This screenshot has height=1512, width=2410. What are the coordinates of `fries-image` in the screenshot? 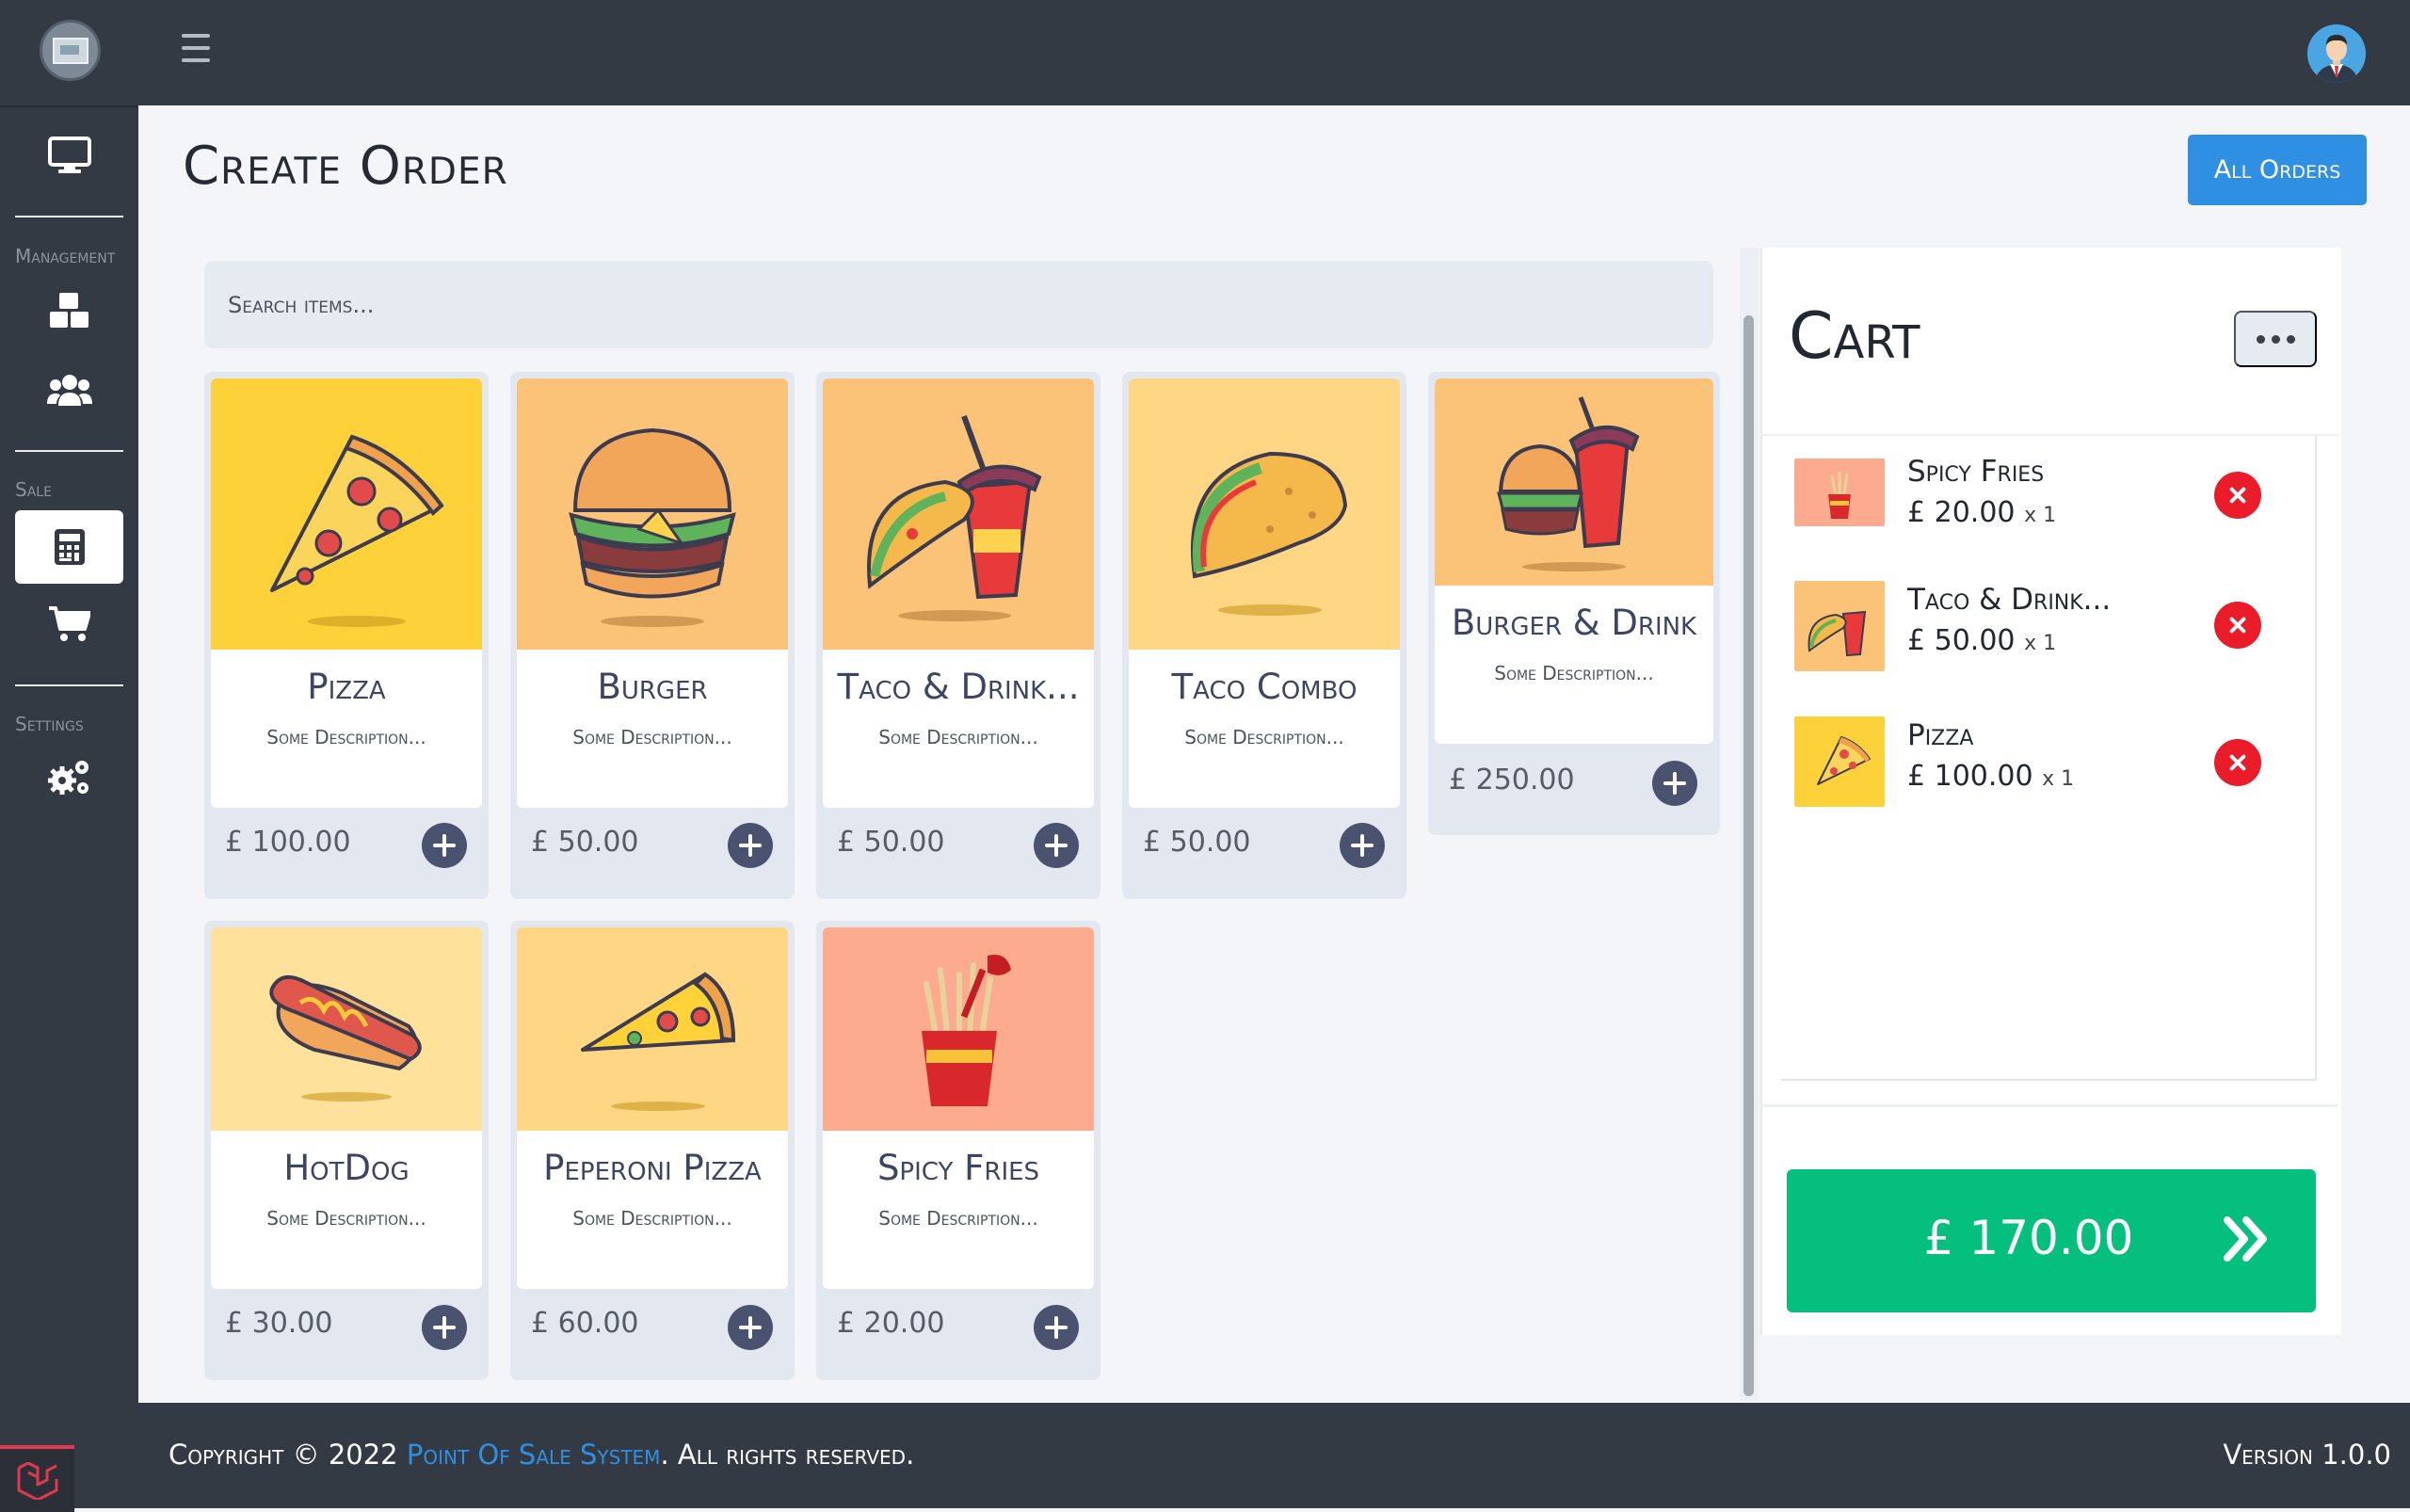 It's located at (958, 1029).